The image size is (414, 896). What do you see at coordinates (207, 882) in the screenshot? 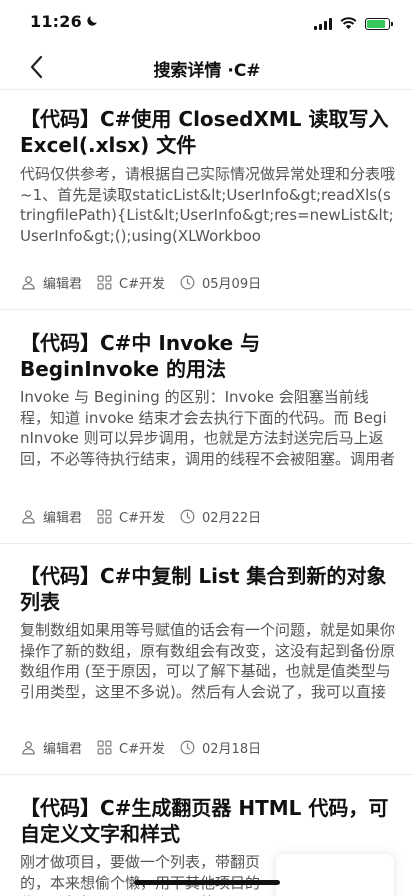
I see `home-indicator` at bounding box center [207, 882].